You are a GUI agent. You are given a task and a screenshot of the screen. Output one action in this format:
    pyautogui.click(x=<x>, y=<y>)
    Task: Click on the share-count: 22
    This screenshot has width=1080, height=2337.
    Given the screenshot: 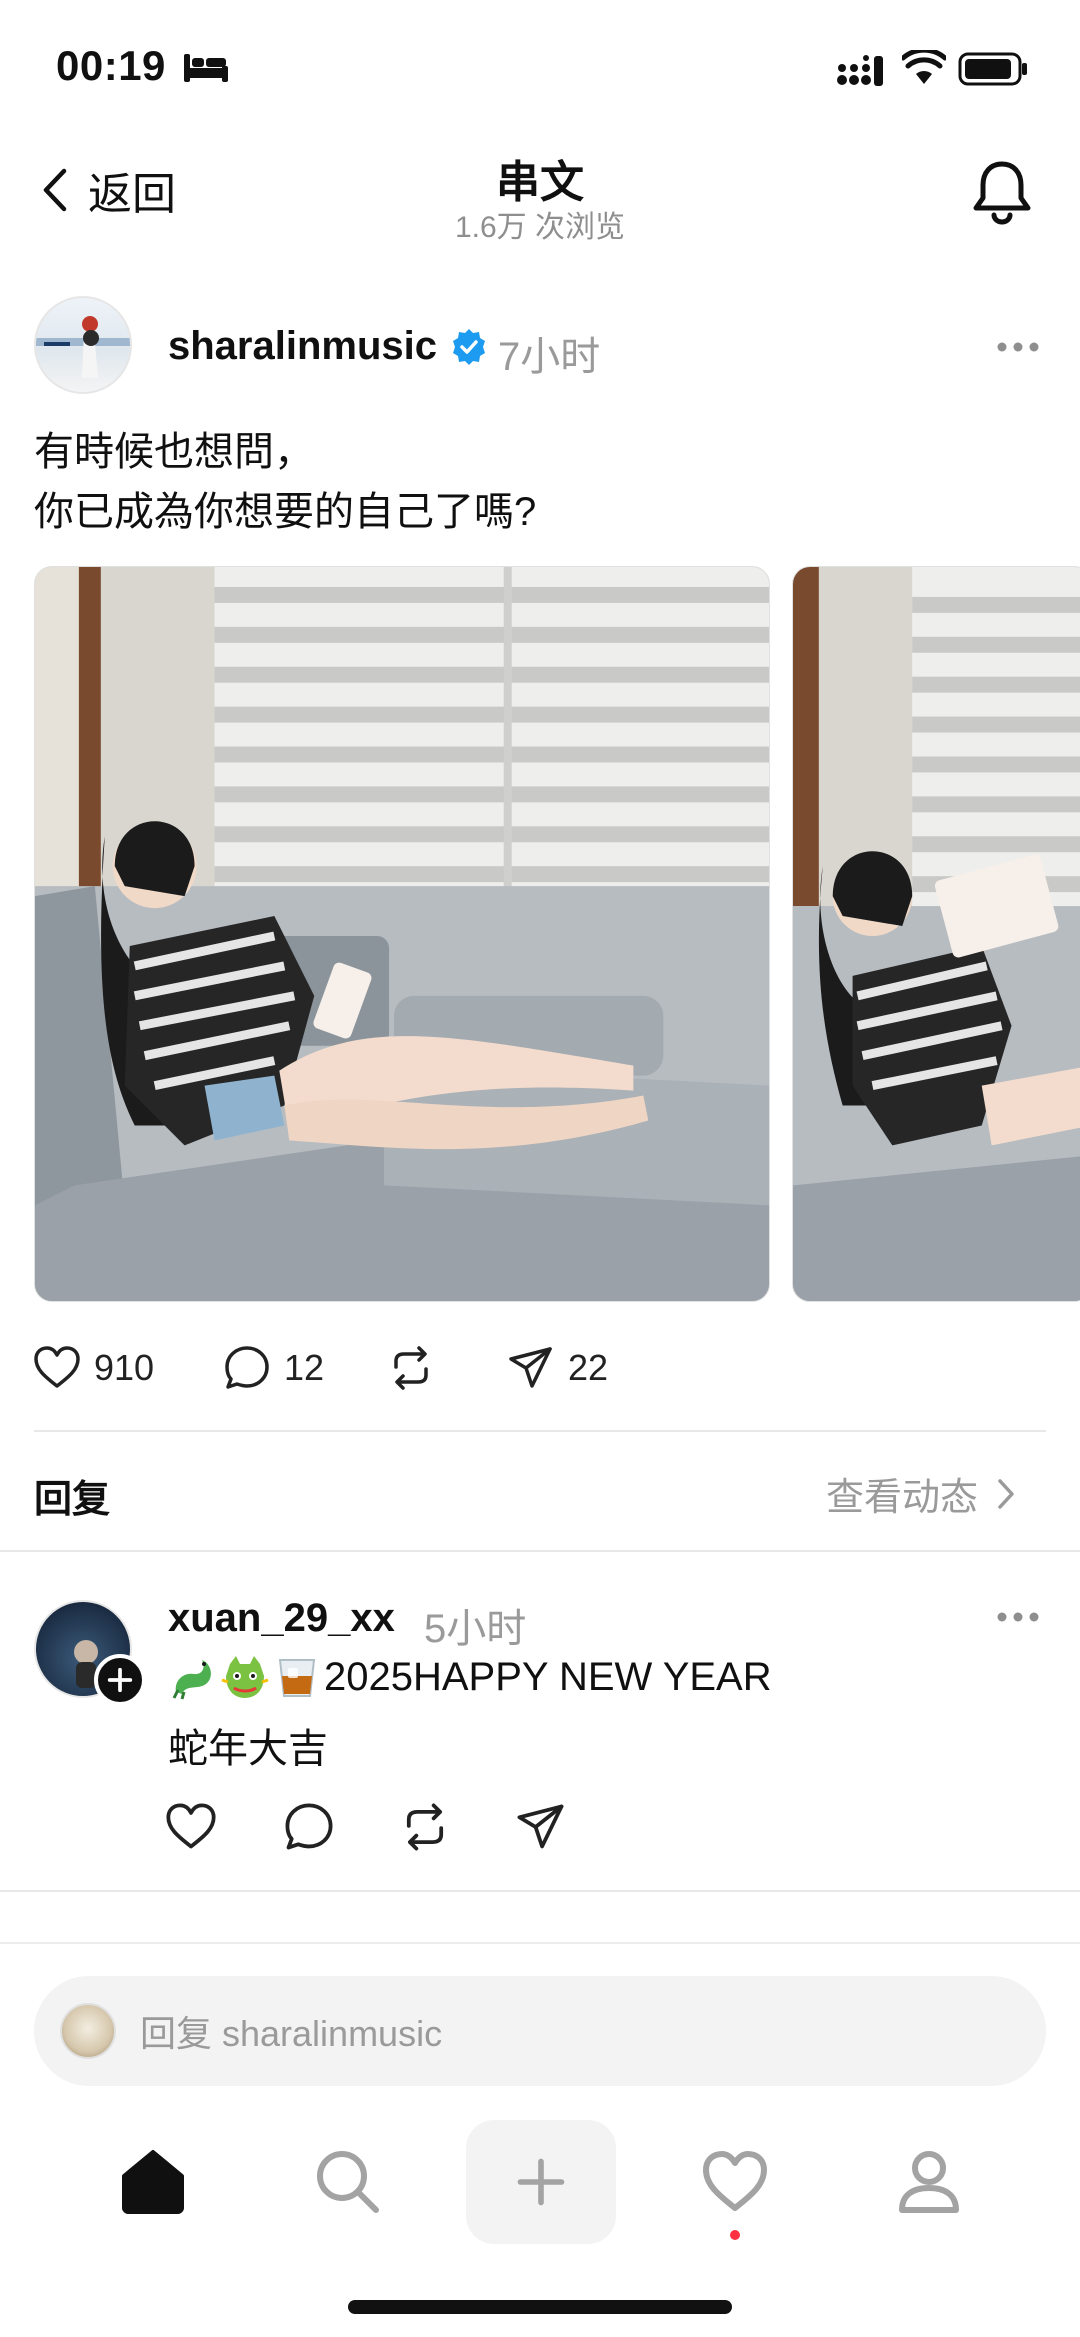 What is the action you would take?
    pyautogui.click(x=588, y=1367)
    